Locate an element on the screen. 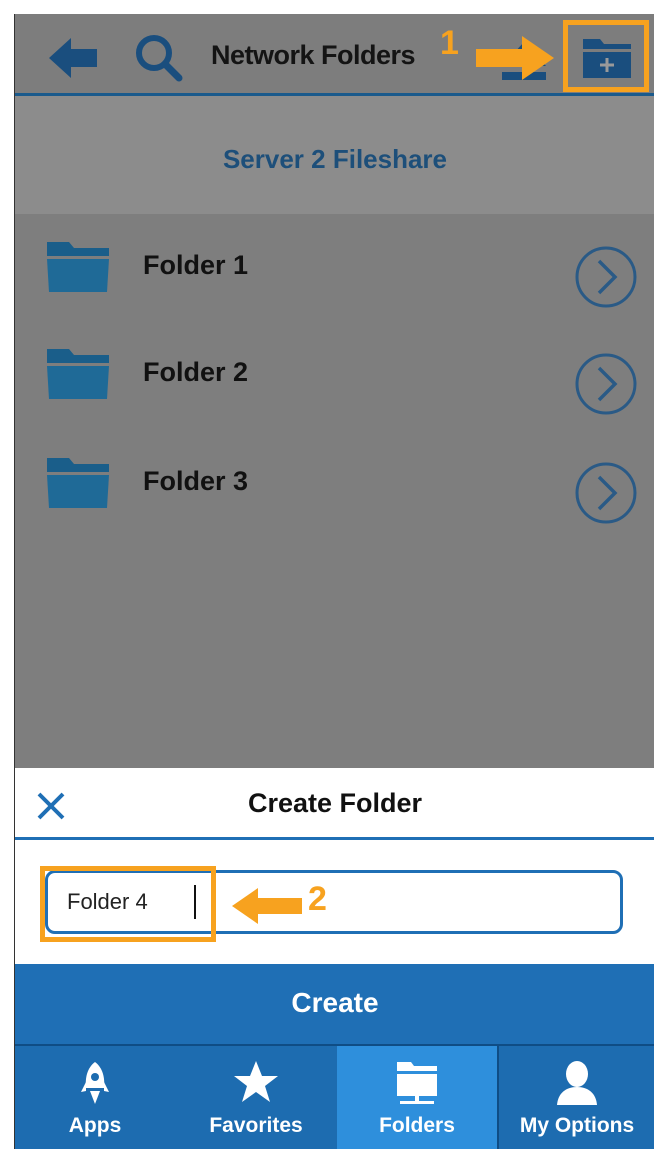  search-icon is located at coordinates (159, 58).